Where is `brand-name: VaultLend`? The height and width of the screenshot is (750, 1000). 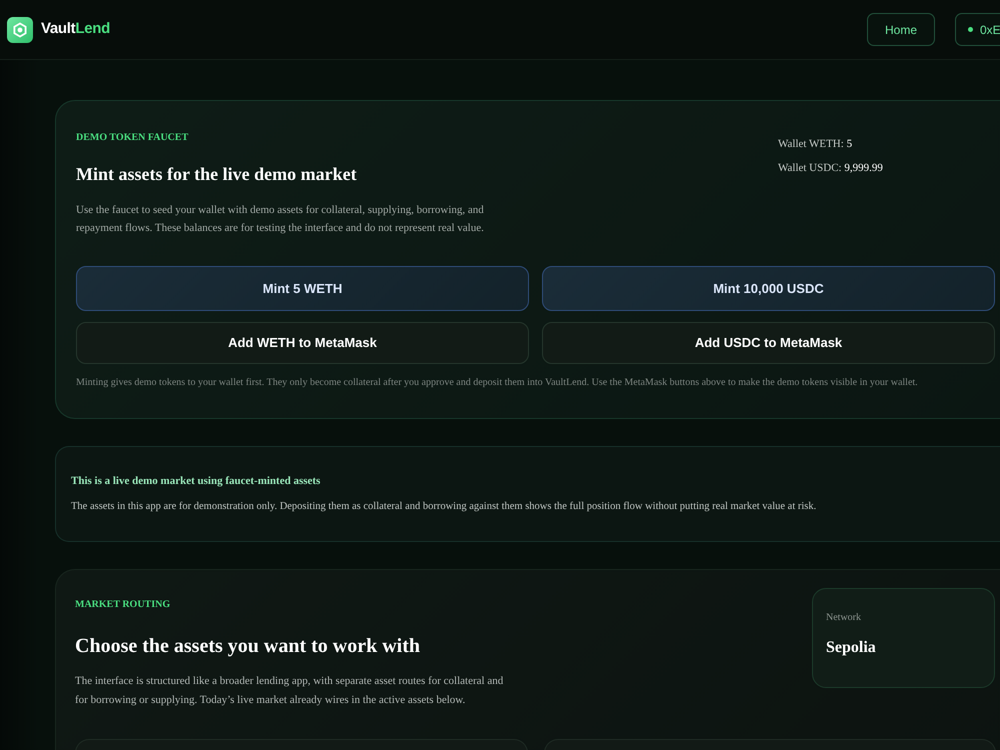
brand-name: VaultLend is located at coordinates (75, 29).